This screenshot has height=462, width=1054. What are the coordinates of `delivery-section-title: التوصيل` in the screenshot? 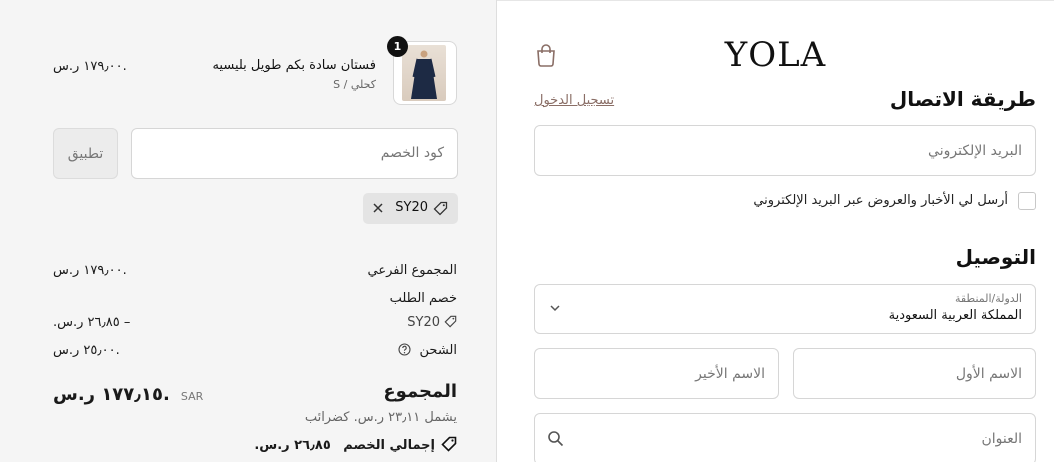 It's located at (995, 257).